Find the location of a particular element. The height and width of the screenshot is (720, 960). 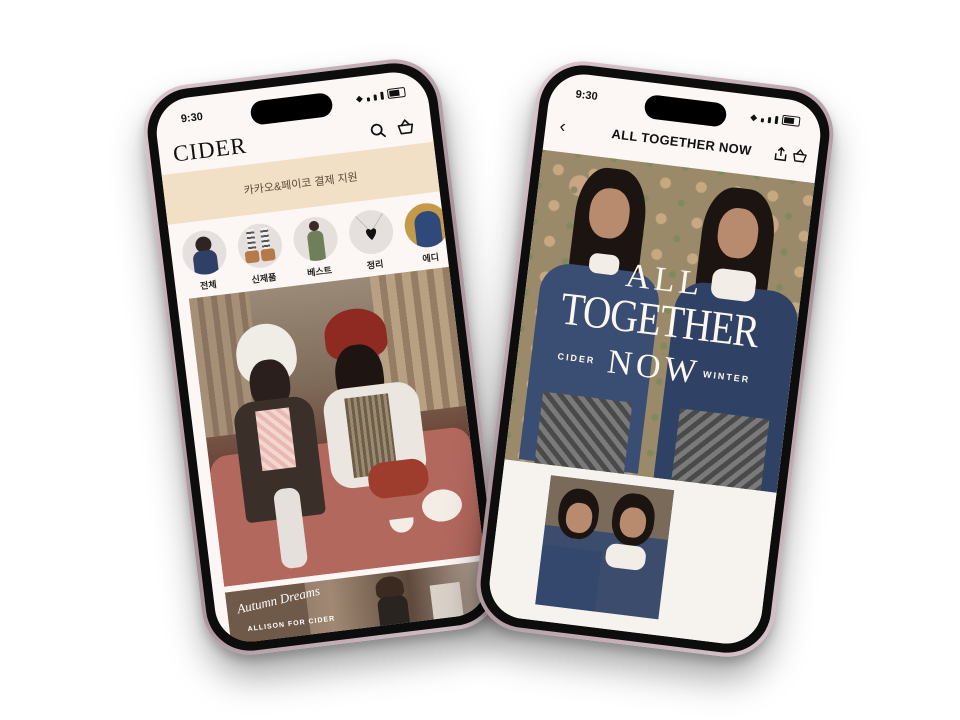

category-label: 에디 is located at coordinates (430, 258).